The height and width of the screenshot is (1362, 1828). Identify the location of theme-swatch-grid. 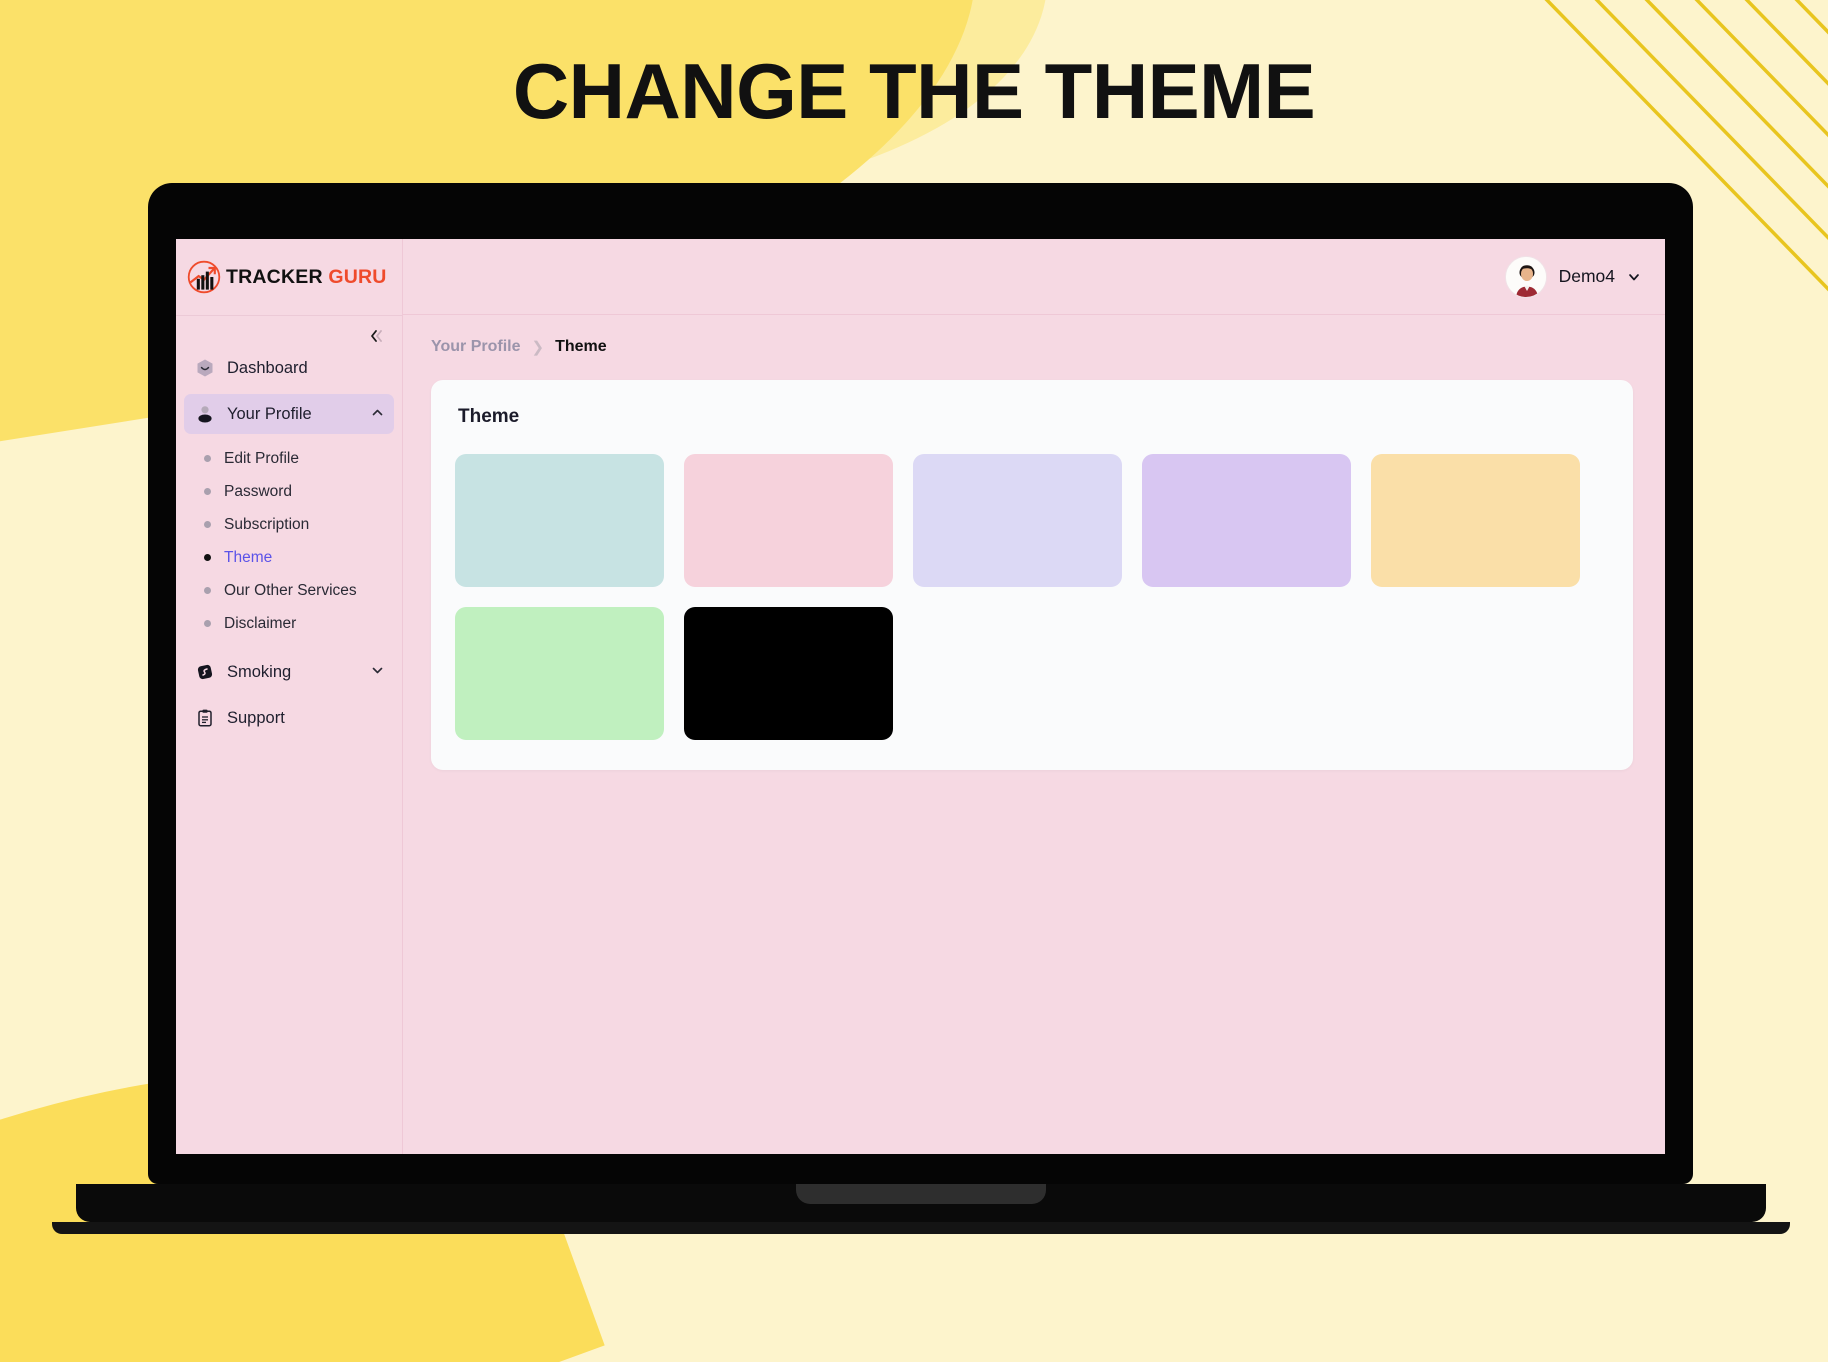
(1032, 597).